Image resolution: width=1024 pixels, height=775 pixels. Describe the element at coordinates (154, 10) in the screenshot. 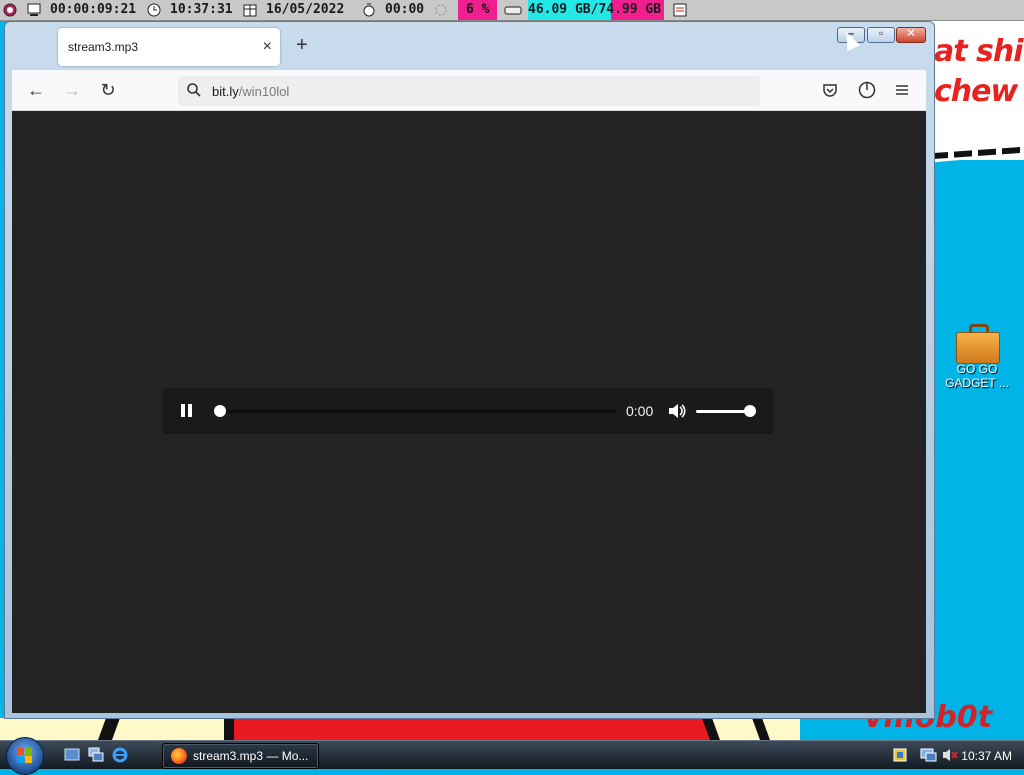

I see `clock-icon` at that location.